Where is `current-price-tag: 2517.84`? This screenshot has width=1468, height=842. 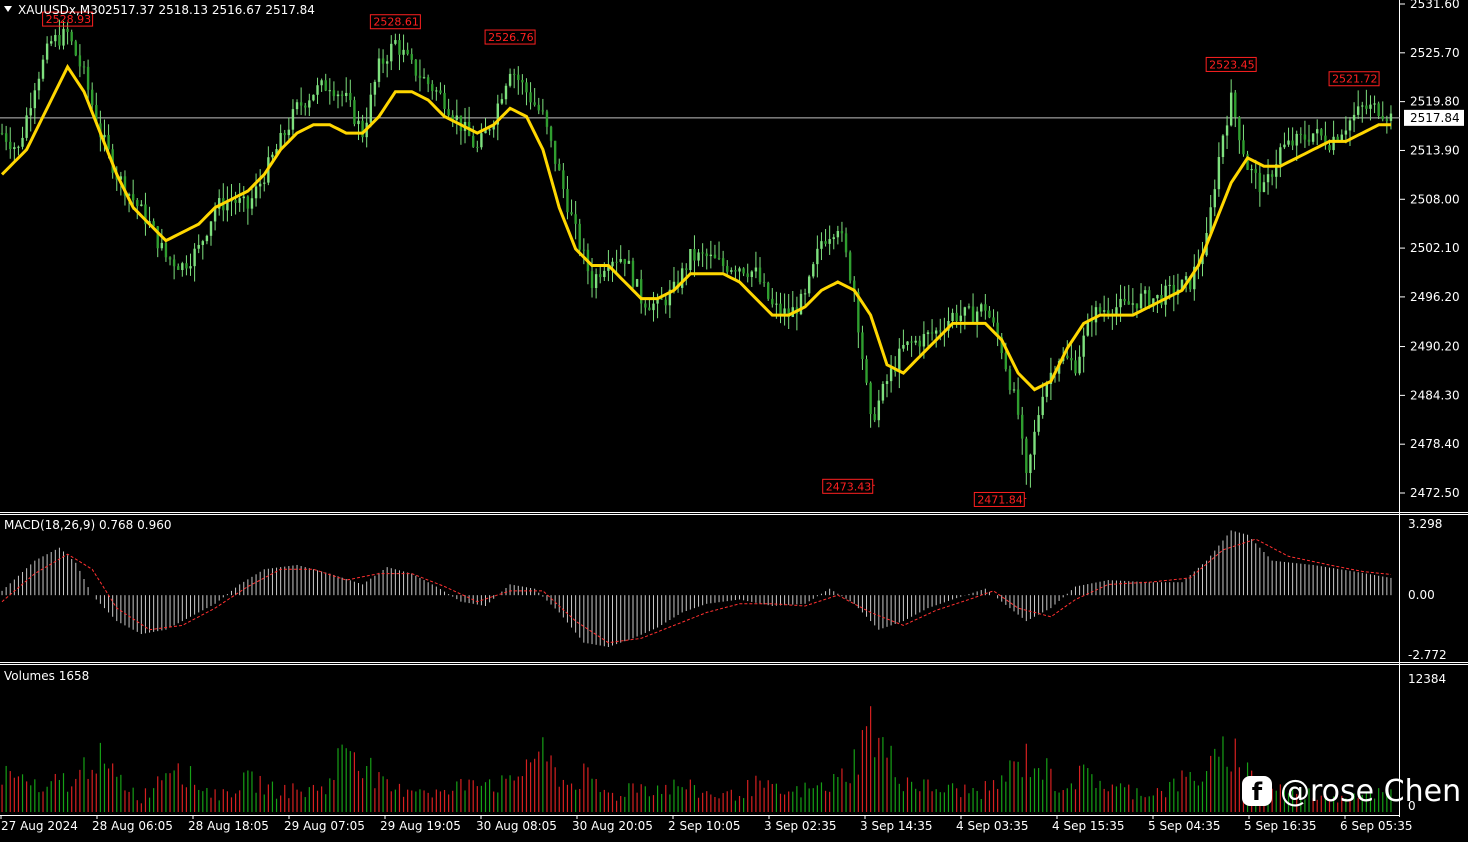 current-price-tag: 2517.84 is located at coordinates (1434, 117).